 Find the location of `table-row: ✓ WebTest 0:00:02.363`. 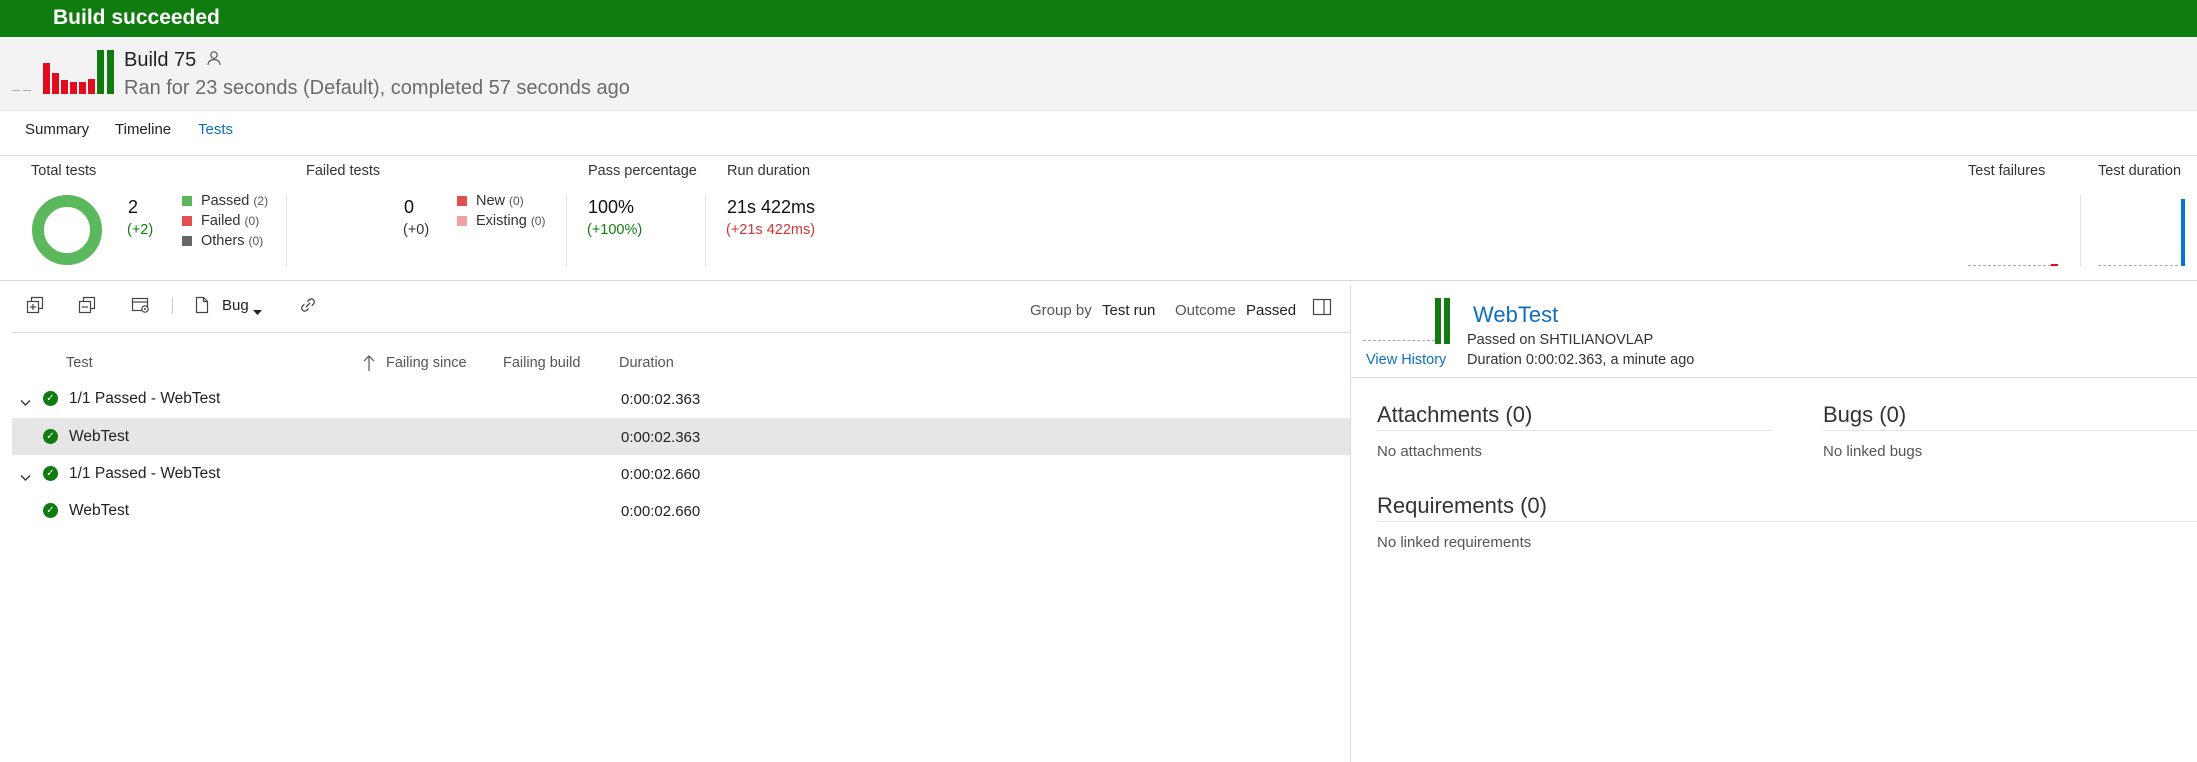

table-row: ✓ WebTest 0:00:02.363 is located at coordinates (681, 436).